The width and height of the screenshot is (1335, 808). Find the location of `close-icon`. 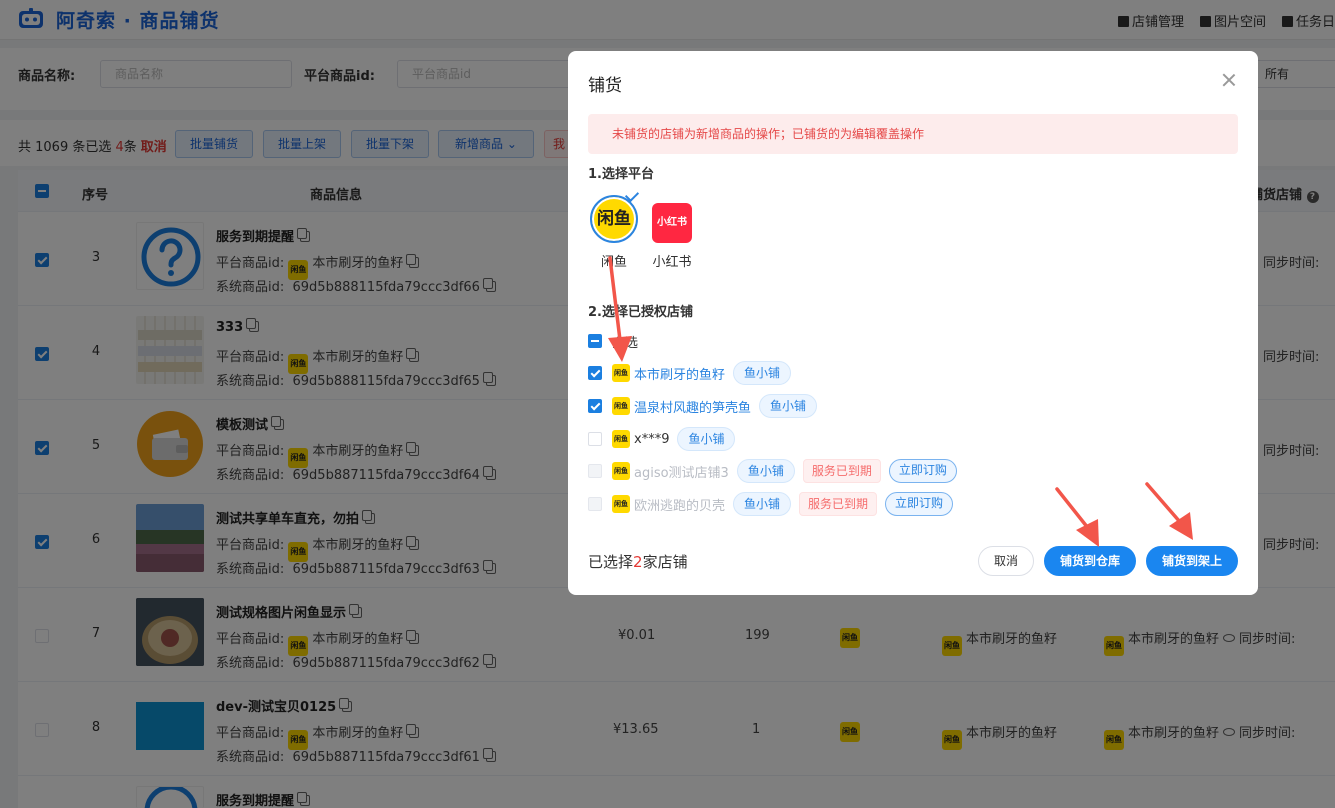

close-icon is located at coordinates (1229, 80).